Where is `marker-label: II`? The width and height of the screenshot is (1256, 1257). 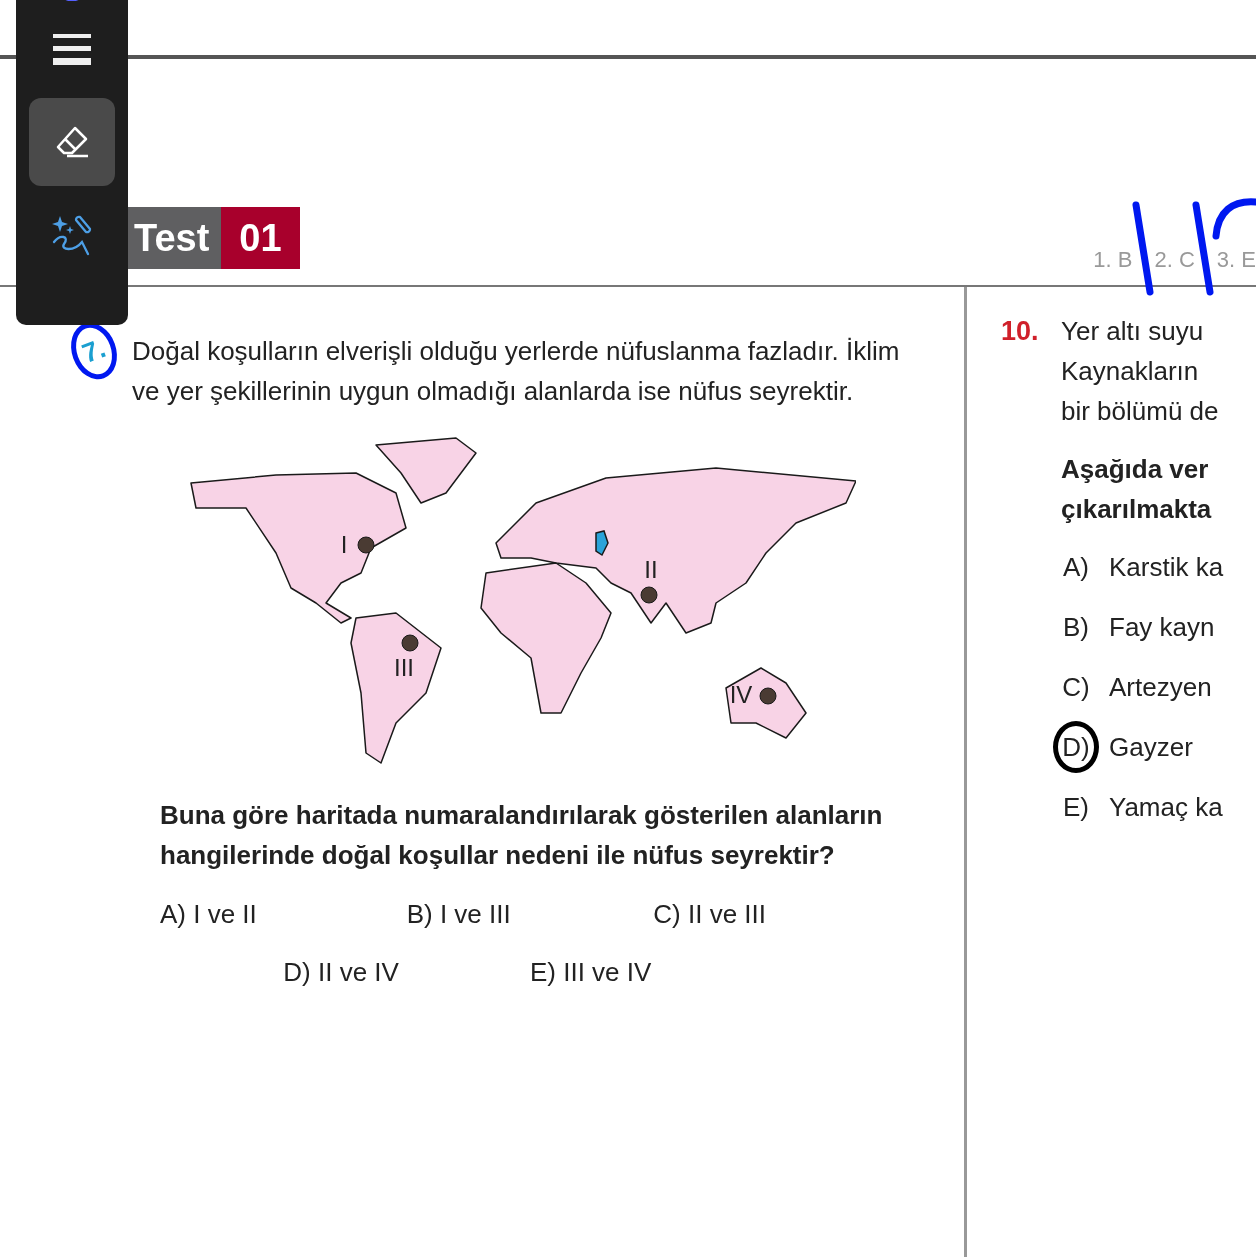
marker-label: II is located at coordinates (651, 569).